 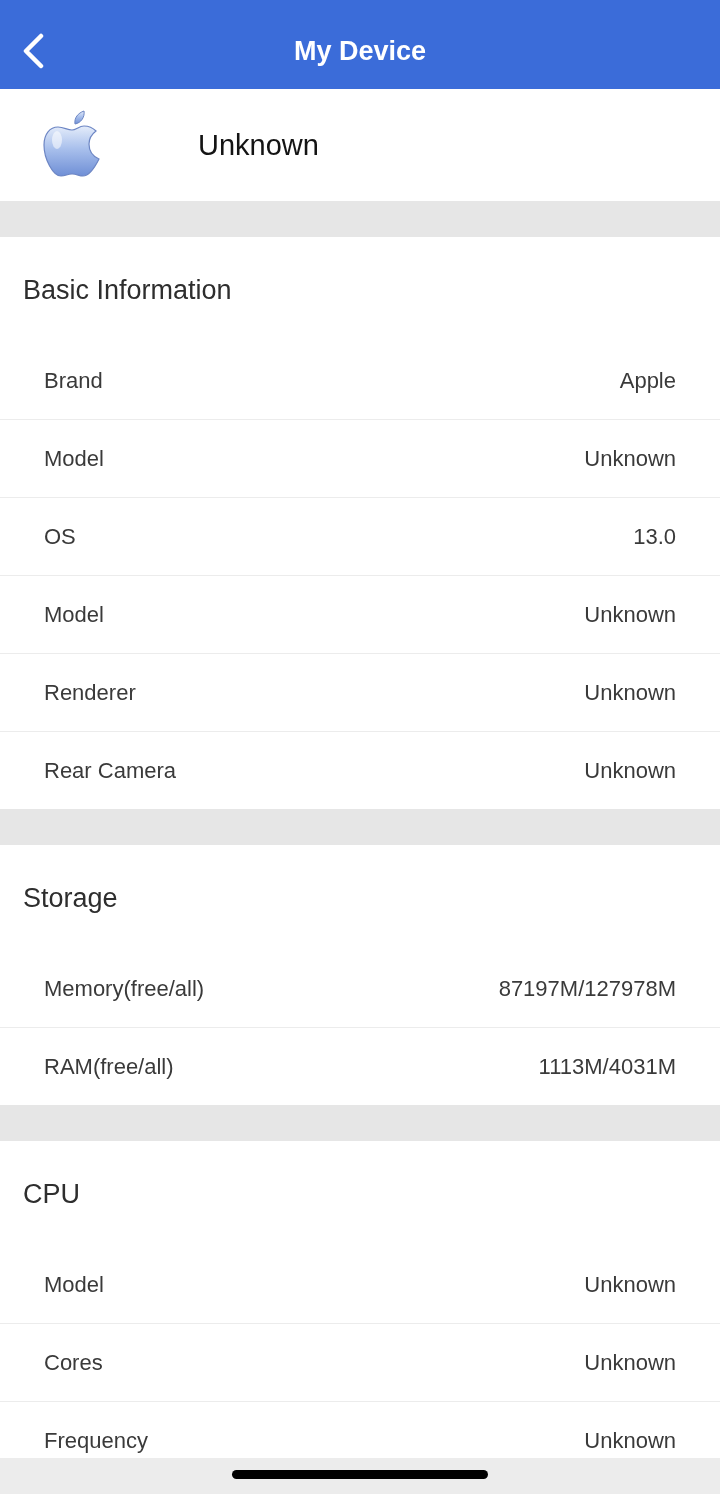 I want to click on section-title: CPU, so click(x=51, y=1194).